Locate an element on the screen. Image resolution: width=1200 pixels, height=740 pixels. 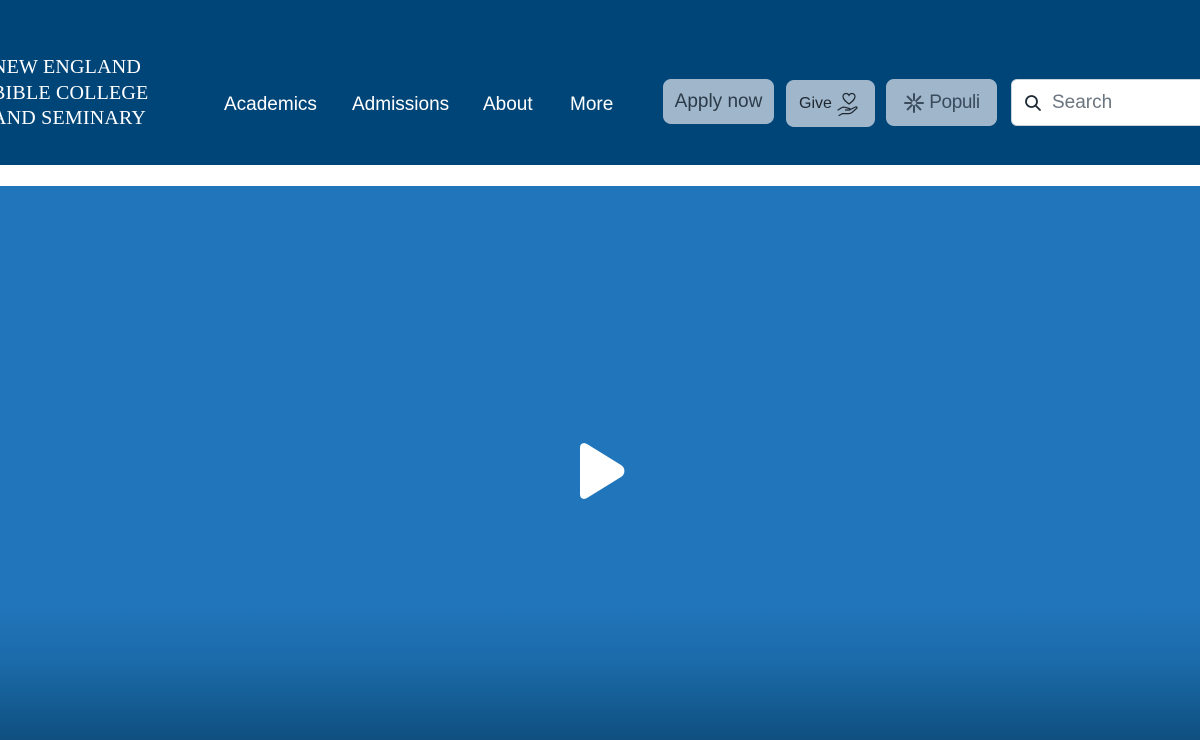
search-box is located at coordinates (1105, 102).